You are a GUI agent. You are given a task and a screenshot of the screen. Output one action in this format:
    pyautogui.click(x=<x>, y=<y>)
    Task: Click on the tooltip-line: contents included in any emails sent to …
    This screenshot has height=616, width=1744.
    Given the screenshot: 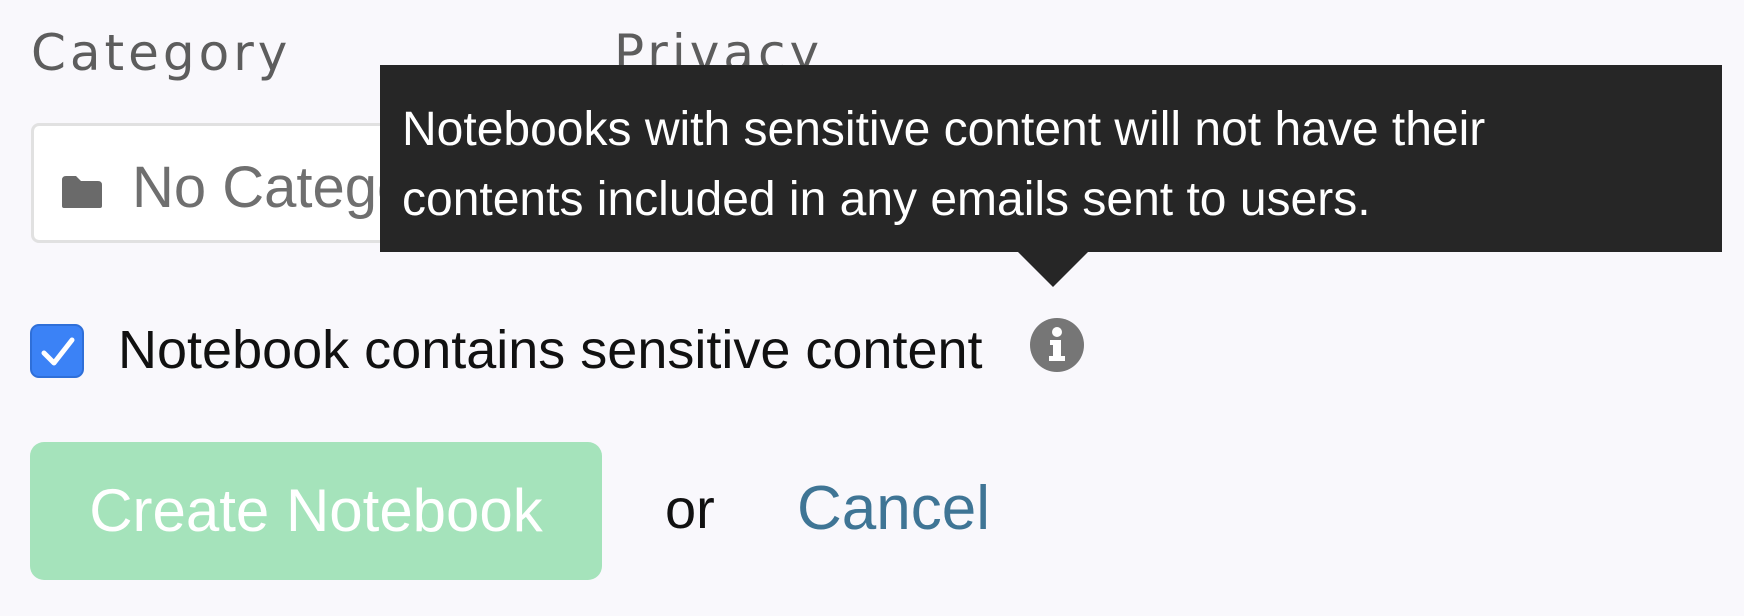 What is the action you would take?
    pyautogui.click(x=886, y=199)
    